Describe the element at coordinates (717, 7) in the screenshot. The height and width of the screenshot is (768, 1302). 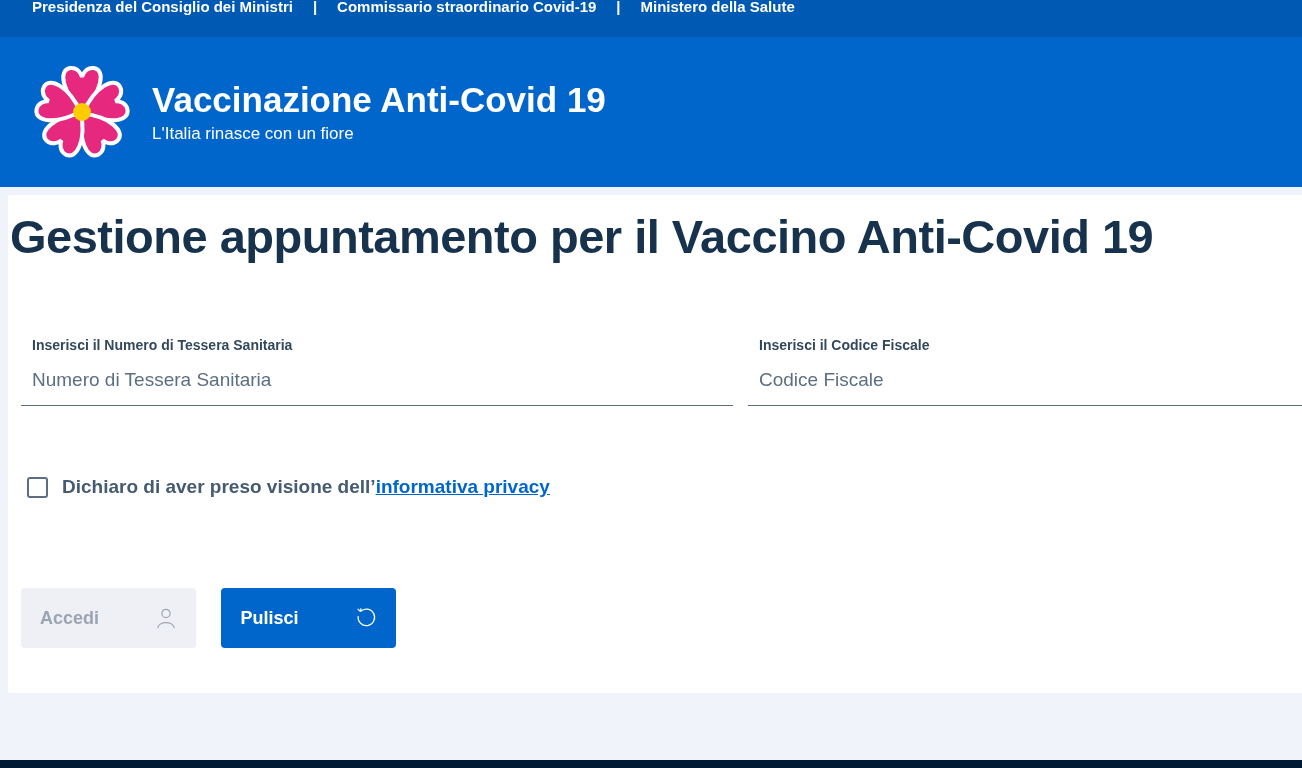
I see `top-link: Ministero della Salute` at that location.